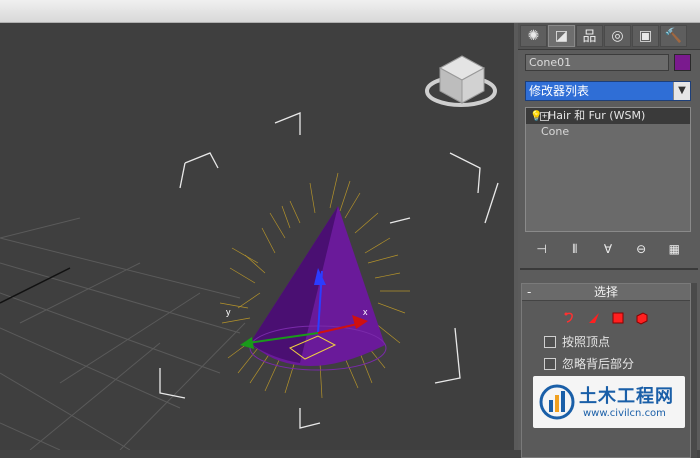 This screenshot has height=458, width=700. I want to click on stack-item-label: Hair 和 Fur (WSM), so click(597, 115).